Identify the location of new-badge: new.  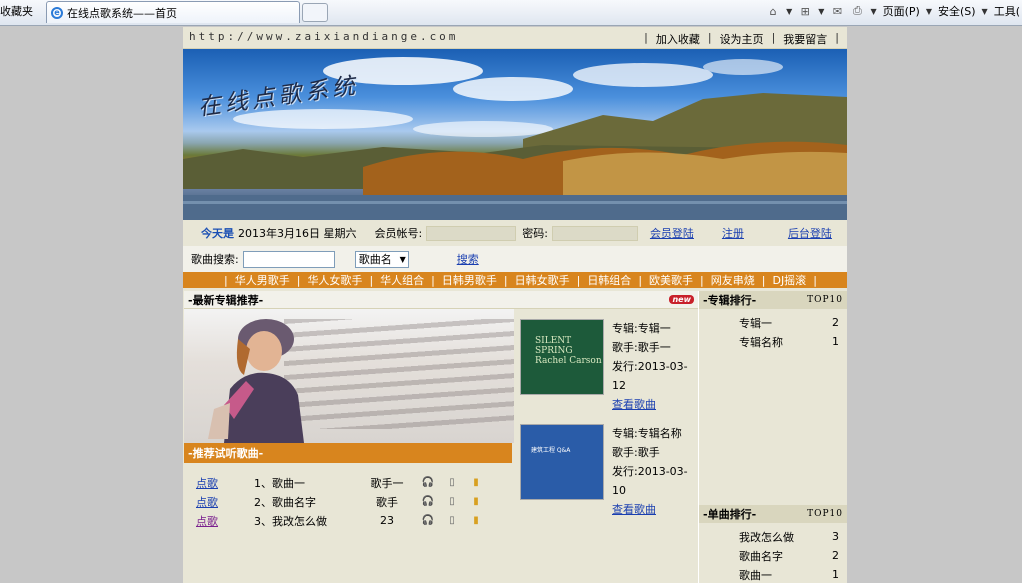
(681, 299).